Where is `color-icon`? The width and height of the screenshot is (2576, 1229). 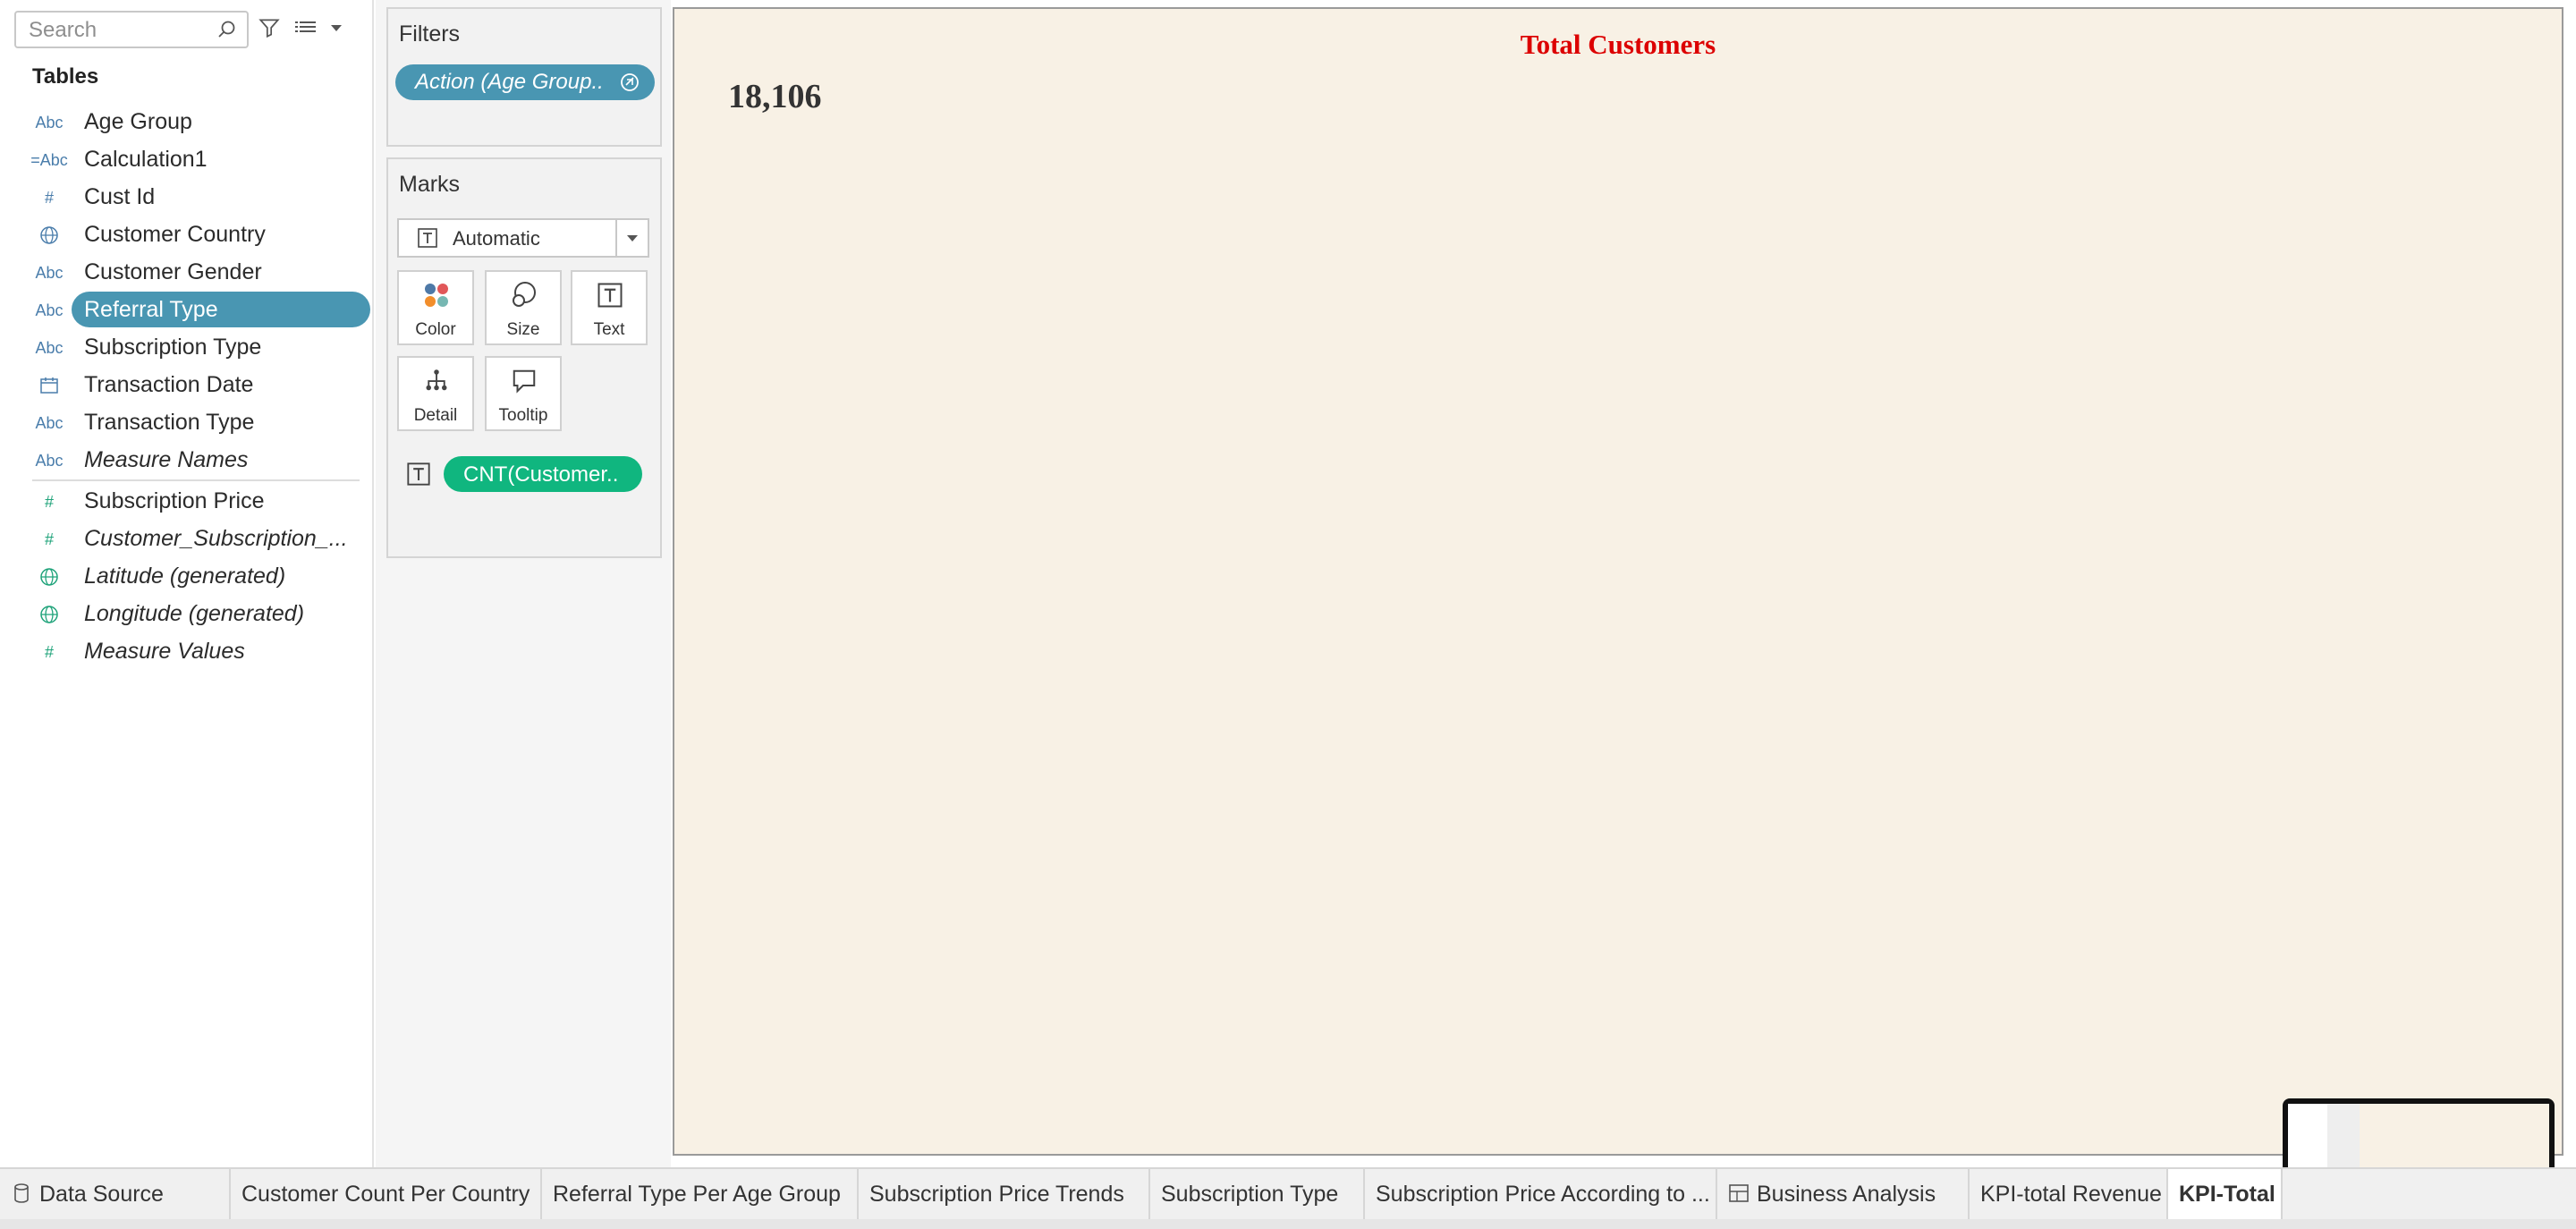
color-icon is located at coordinates (436, 295).